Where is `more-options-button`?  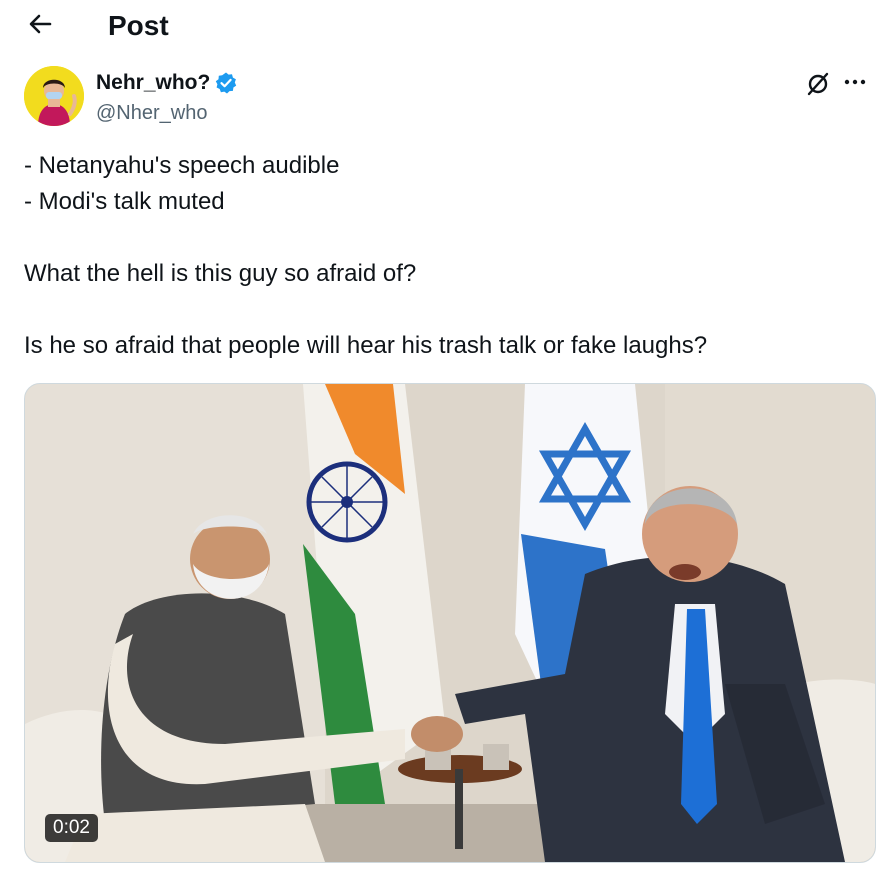 more-options-button is located at coordinates (855, 82).